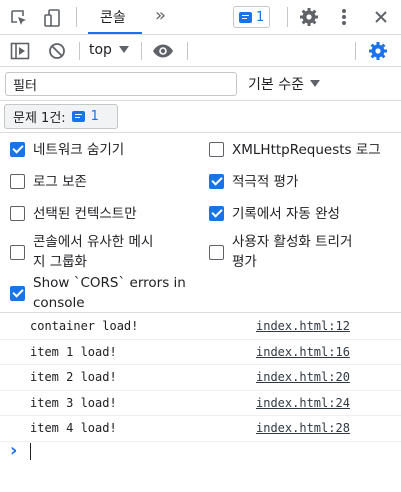  What do you see at coordinates (84, 326) in the screenshot?
I see `log-message: container load!` at bounding box center [84, 326].